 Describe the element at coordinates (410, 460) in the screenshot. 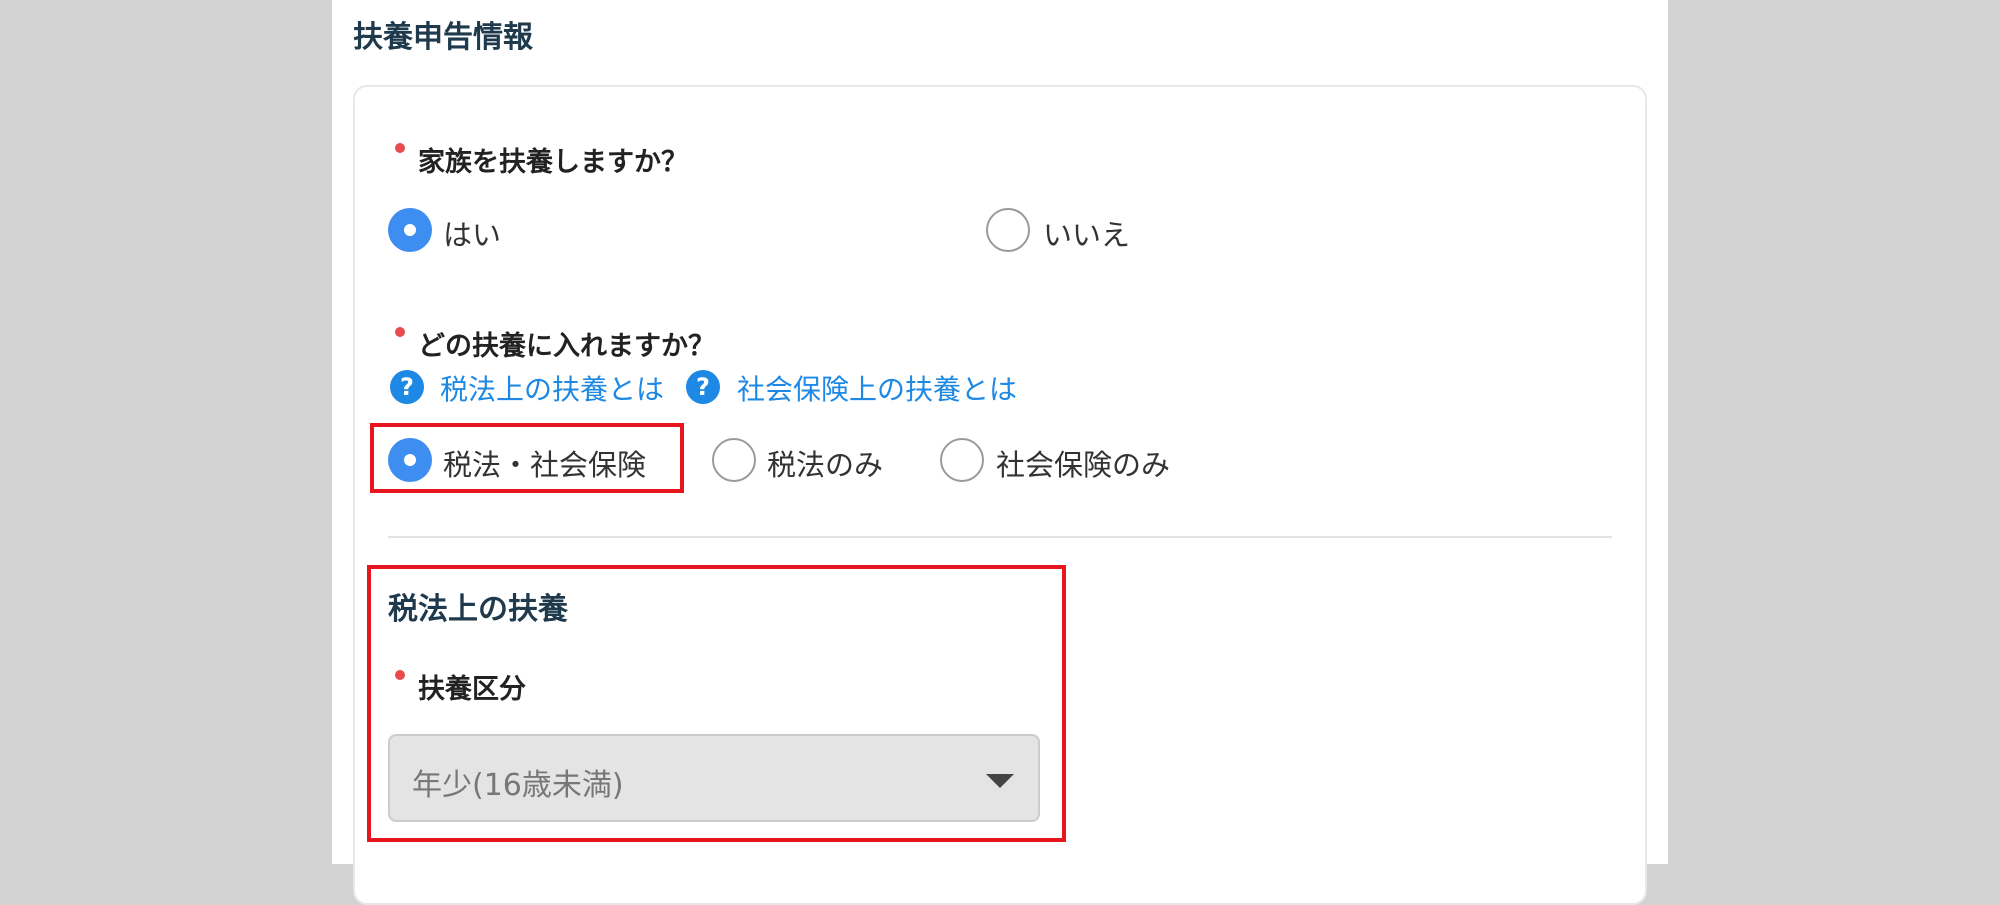

I see `radio-tax-and-insurance` at that location.